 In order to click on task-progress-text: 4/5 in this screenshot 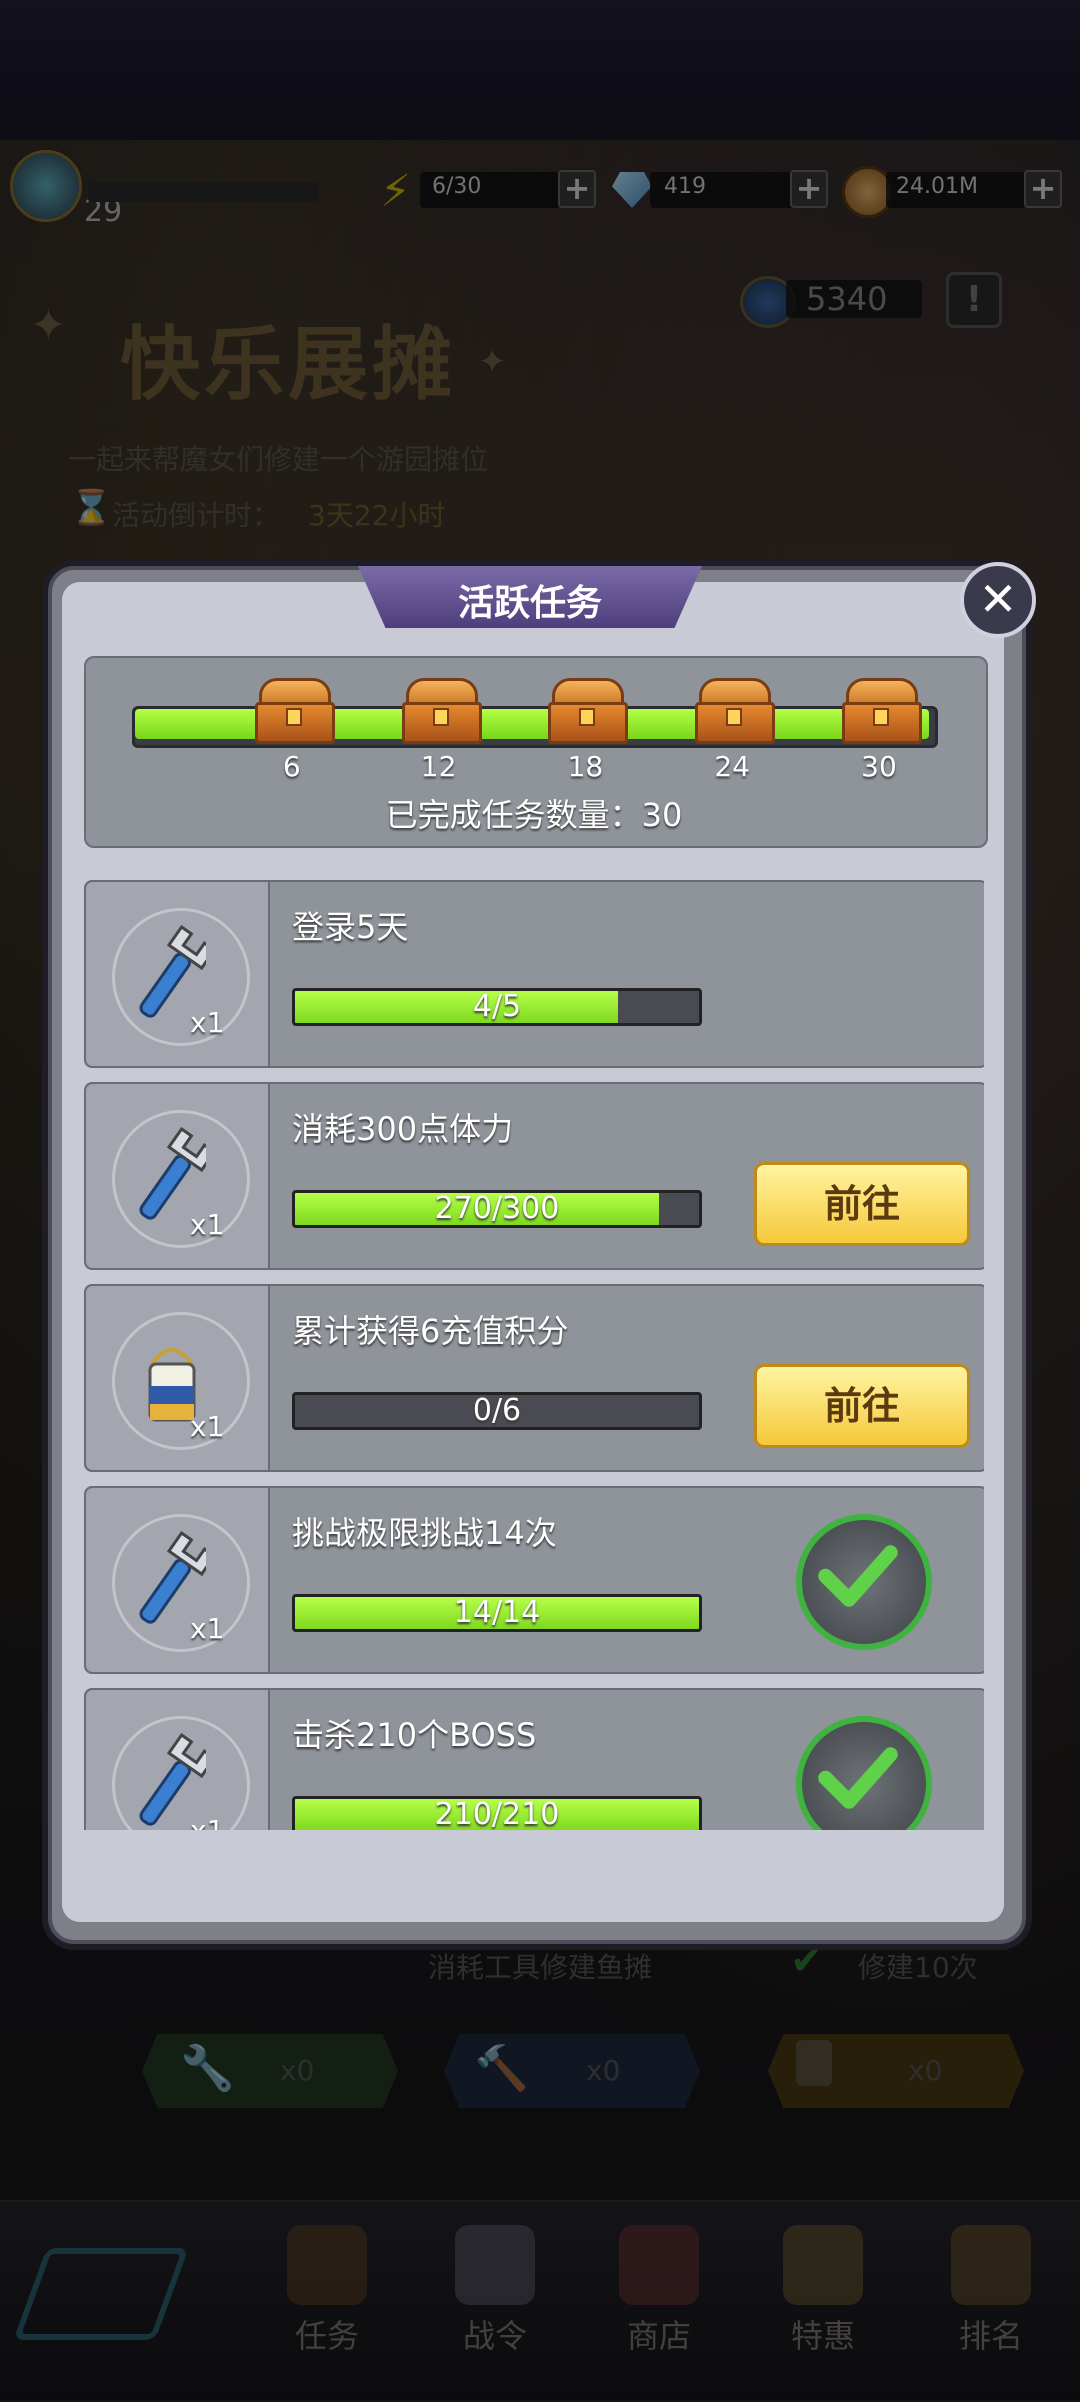, I will do `click(497, 1006)`.